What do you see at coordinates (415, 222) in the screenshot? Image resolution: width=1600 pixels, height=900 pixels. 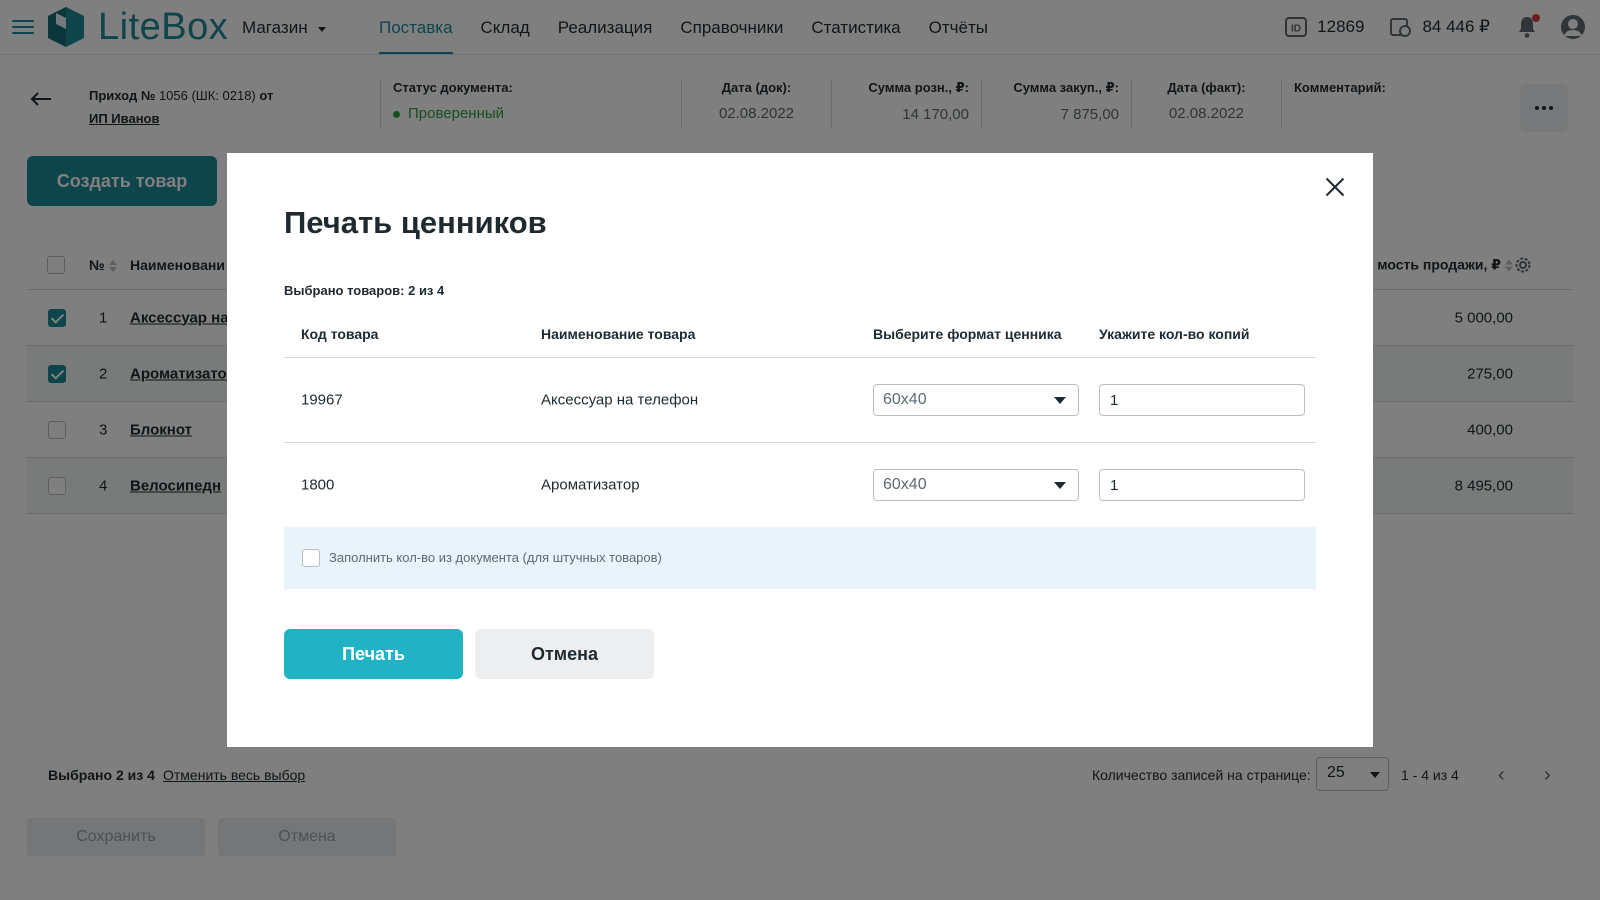 I see `modal-title: Печать ценников` at bounding box center [415, 222].